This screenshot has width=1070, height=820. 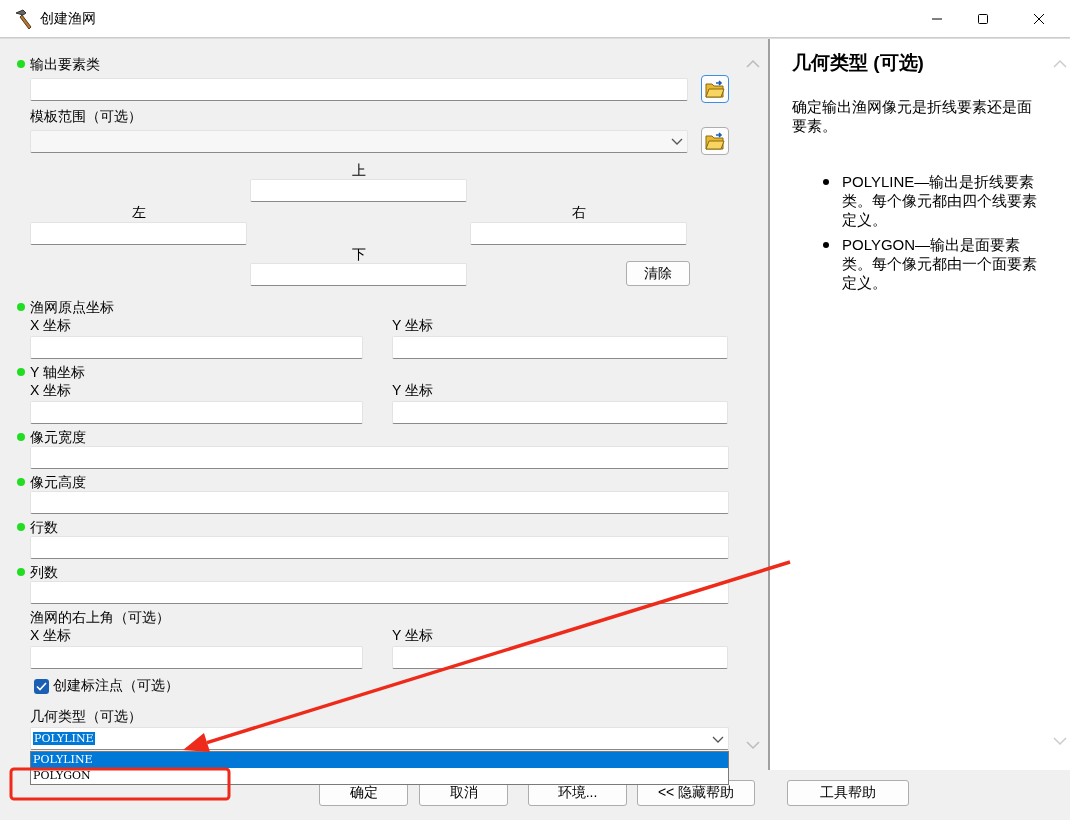 What do you see at coordinates (116, 686) in the screenshot?
I see `checkbox-label: 创建标注点（可选）` at bounding box center [116, 686].